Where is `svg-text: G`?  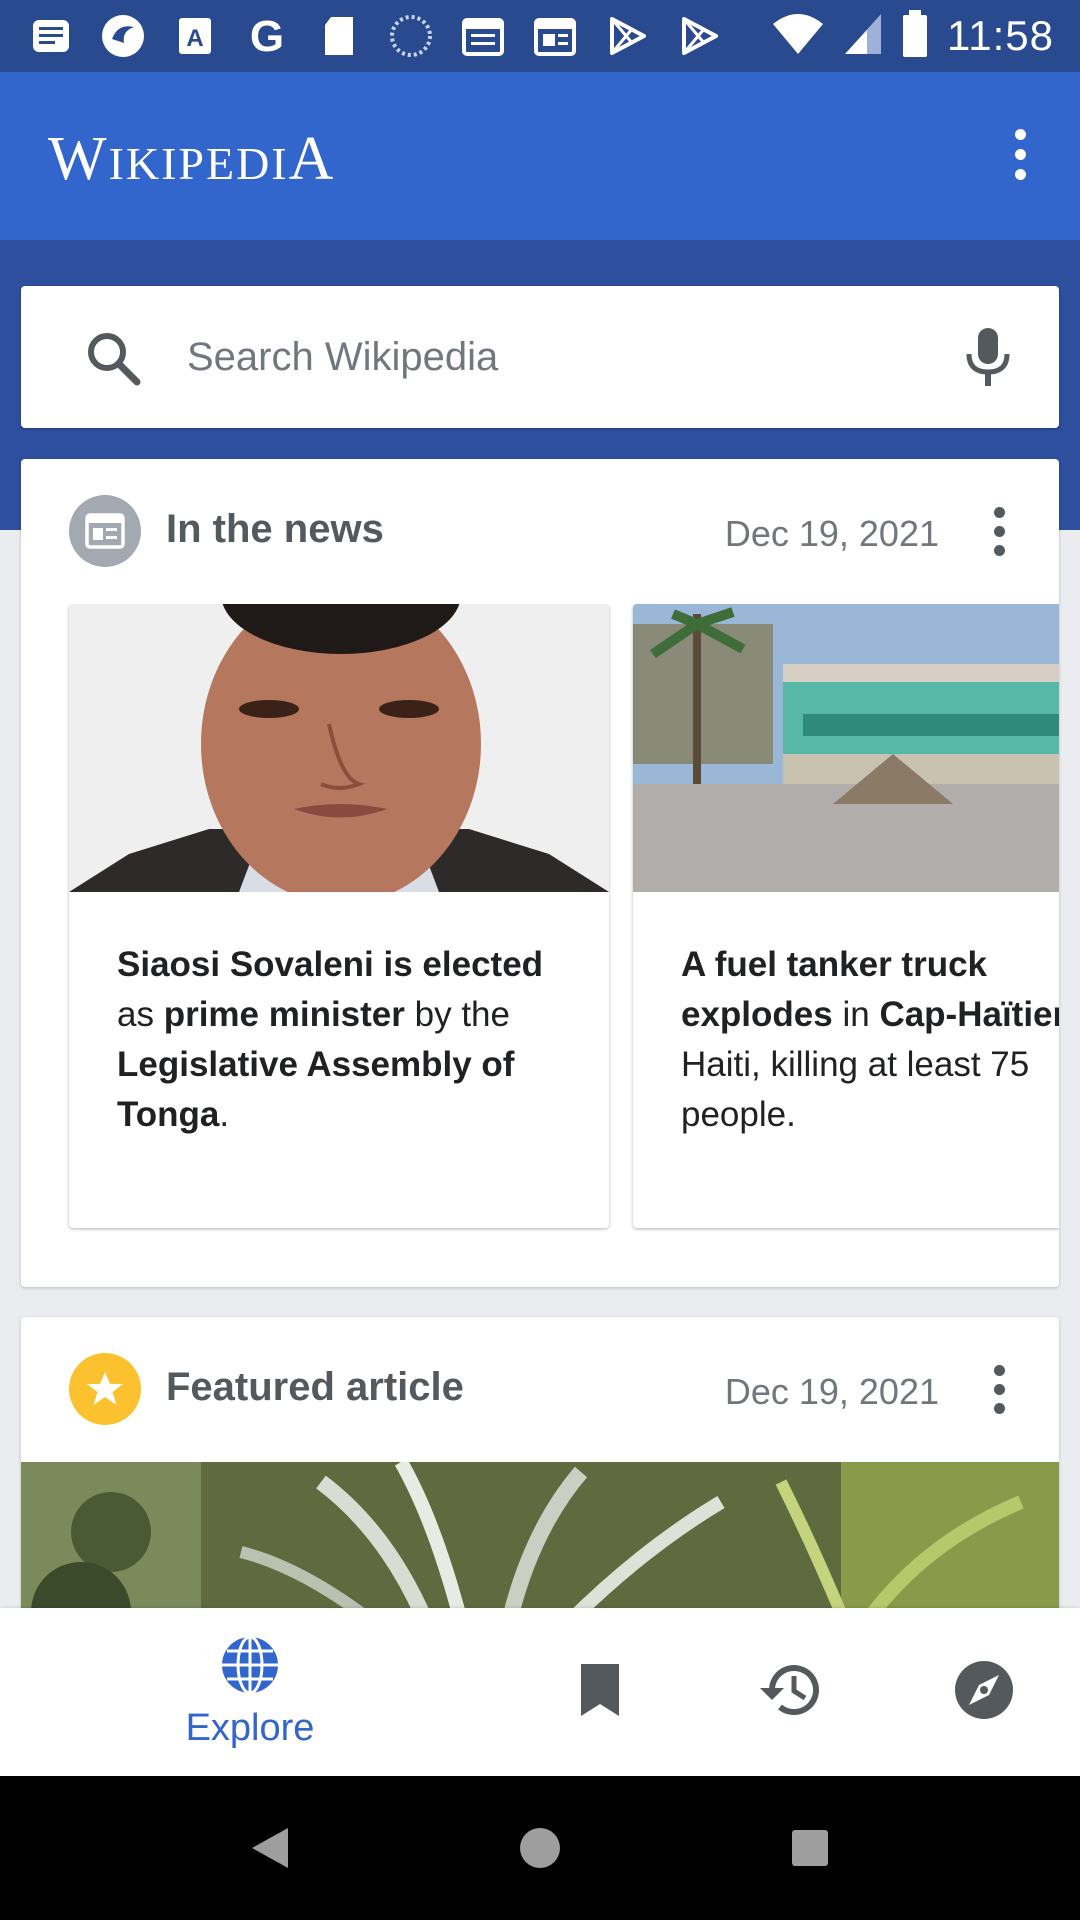
svg-text: G is located at coordinates (267, 36).